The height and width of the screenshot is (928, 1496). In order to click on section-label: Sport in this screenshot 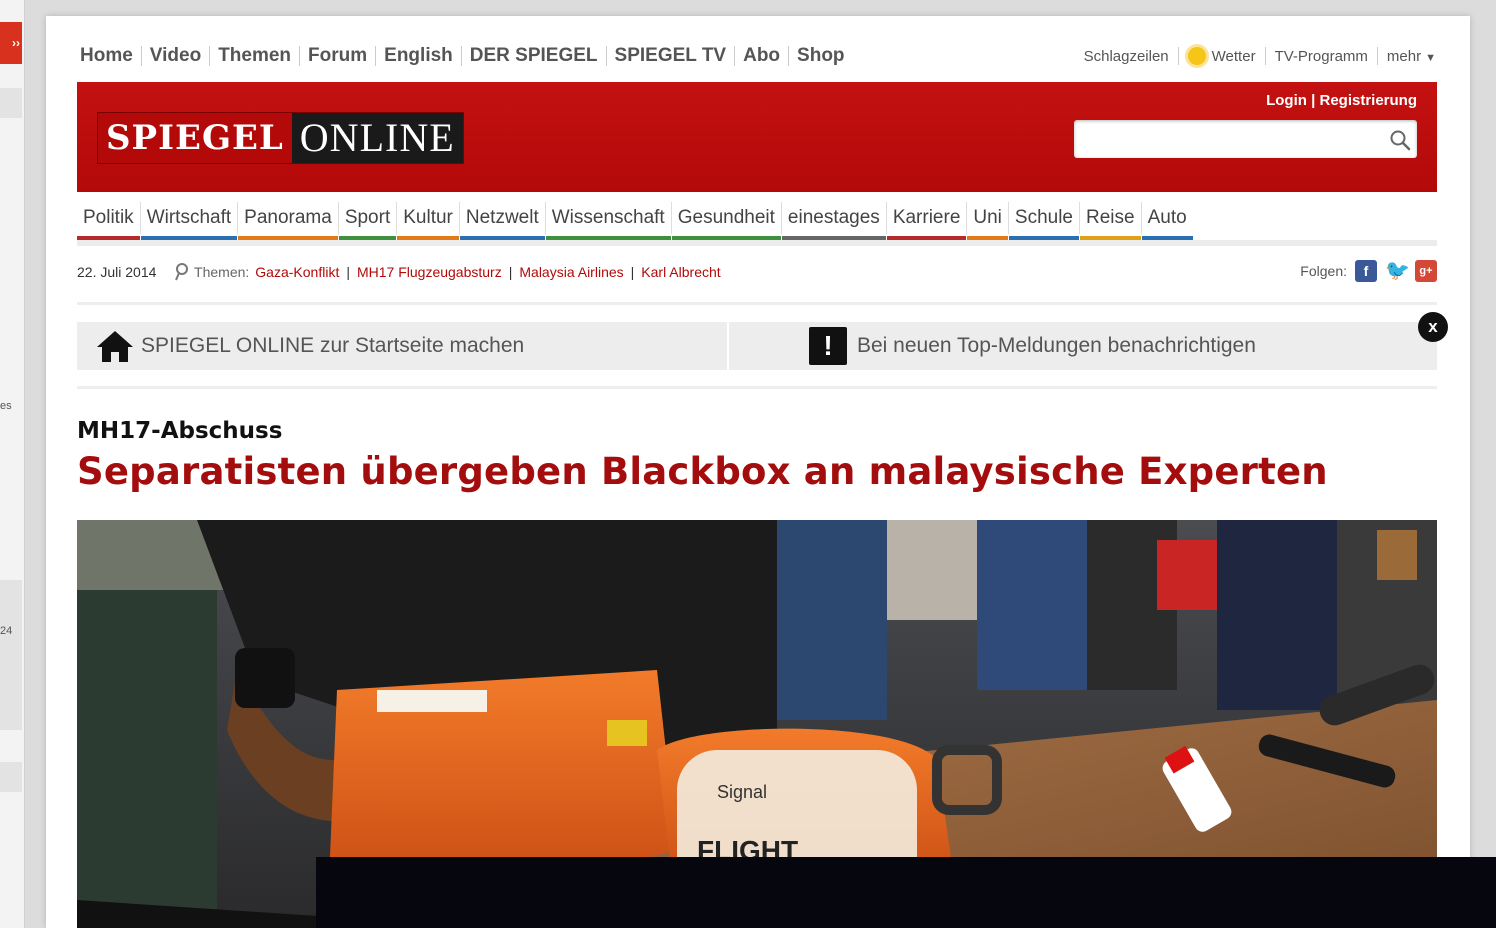, I will do `click(367, 217)`.